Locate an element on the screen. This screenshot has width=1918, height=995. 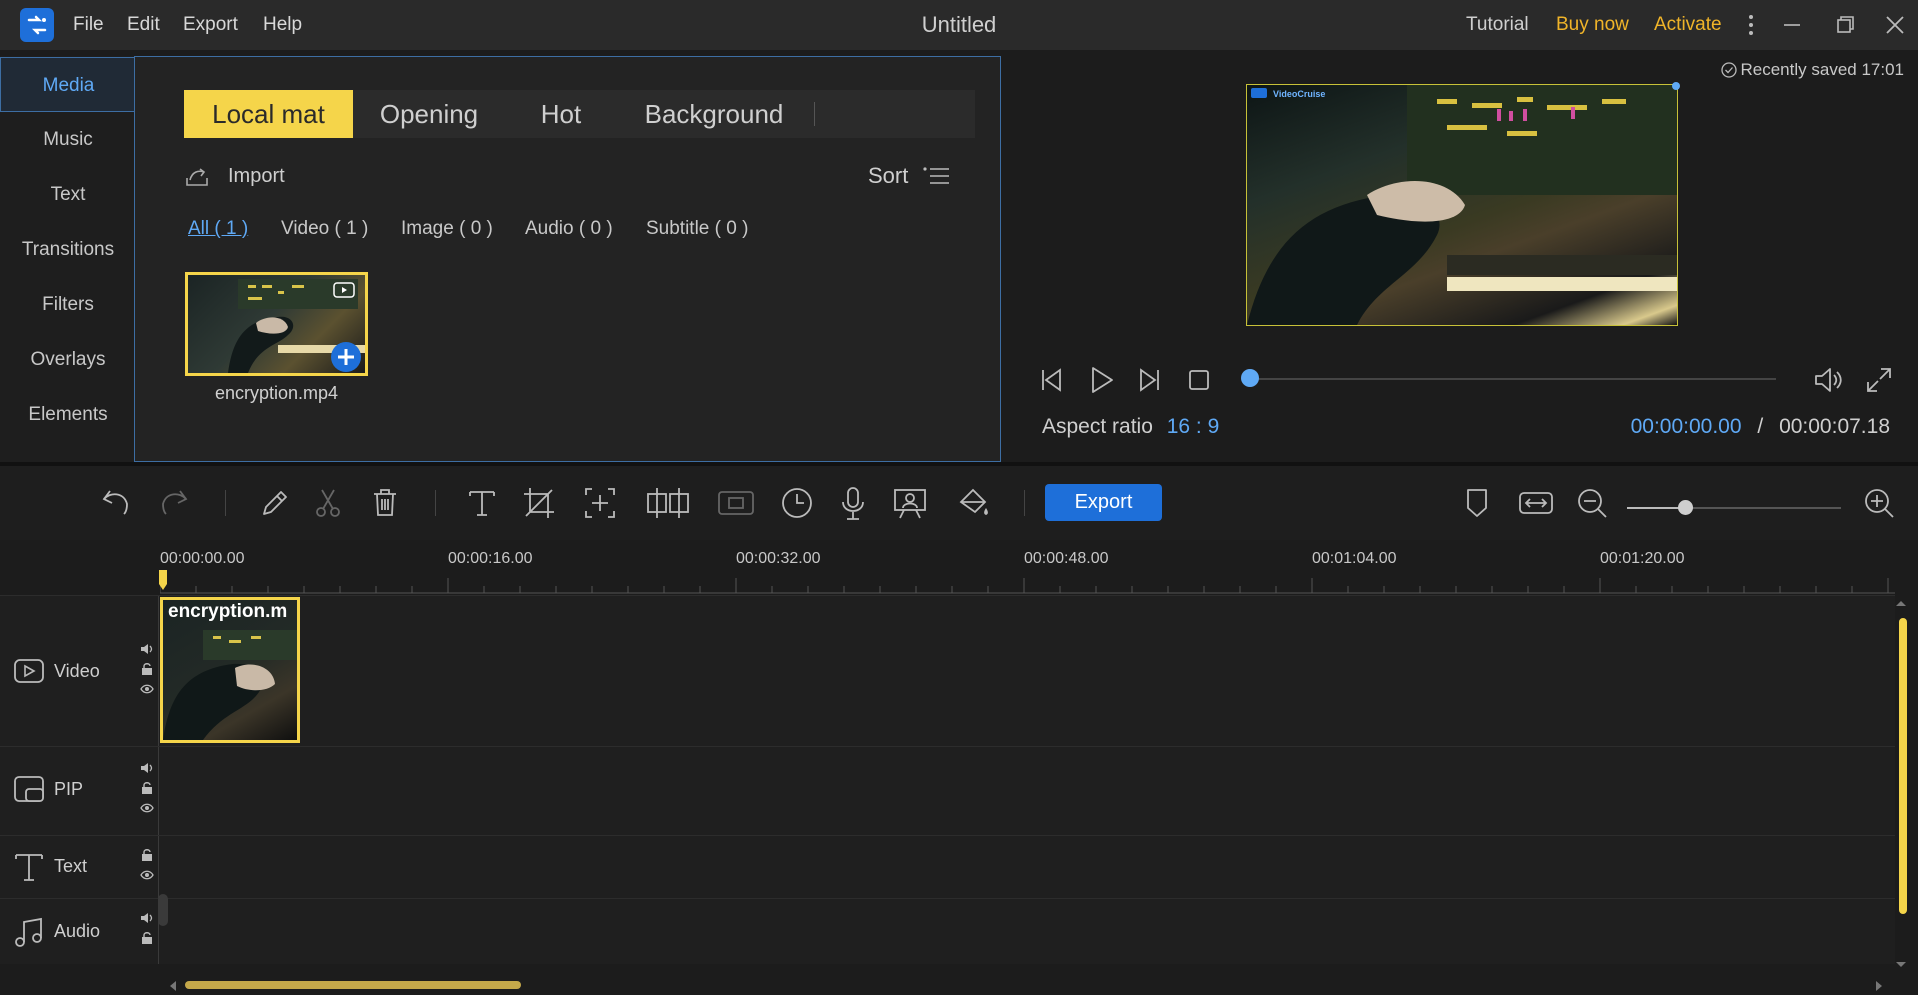
mosaic-icon is located at coordinates (736, 503).